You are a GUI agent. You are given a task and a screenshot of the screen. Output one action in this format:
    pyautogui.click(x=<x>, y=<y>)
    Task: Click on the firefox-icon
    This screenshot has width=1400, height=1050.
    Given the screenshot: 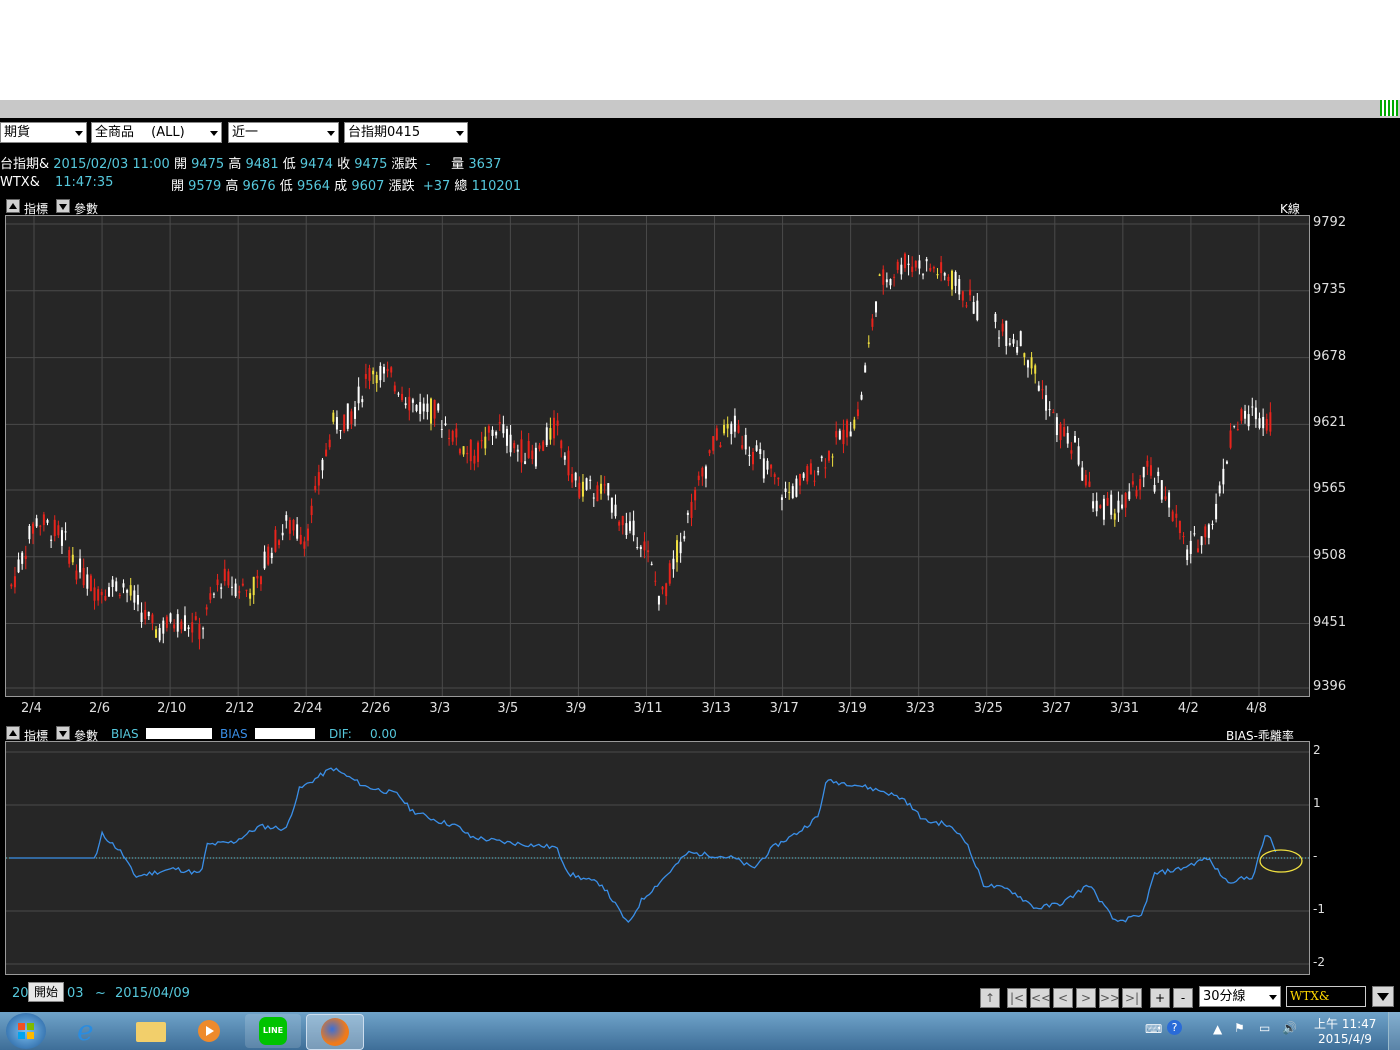 What is the action you would take?
    pyautogui.click(x=335, y=1032)
    